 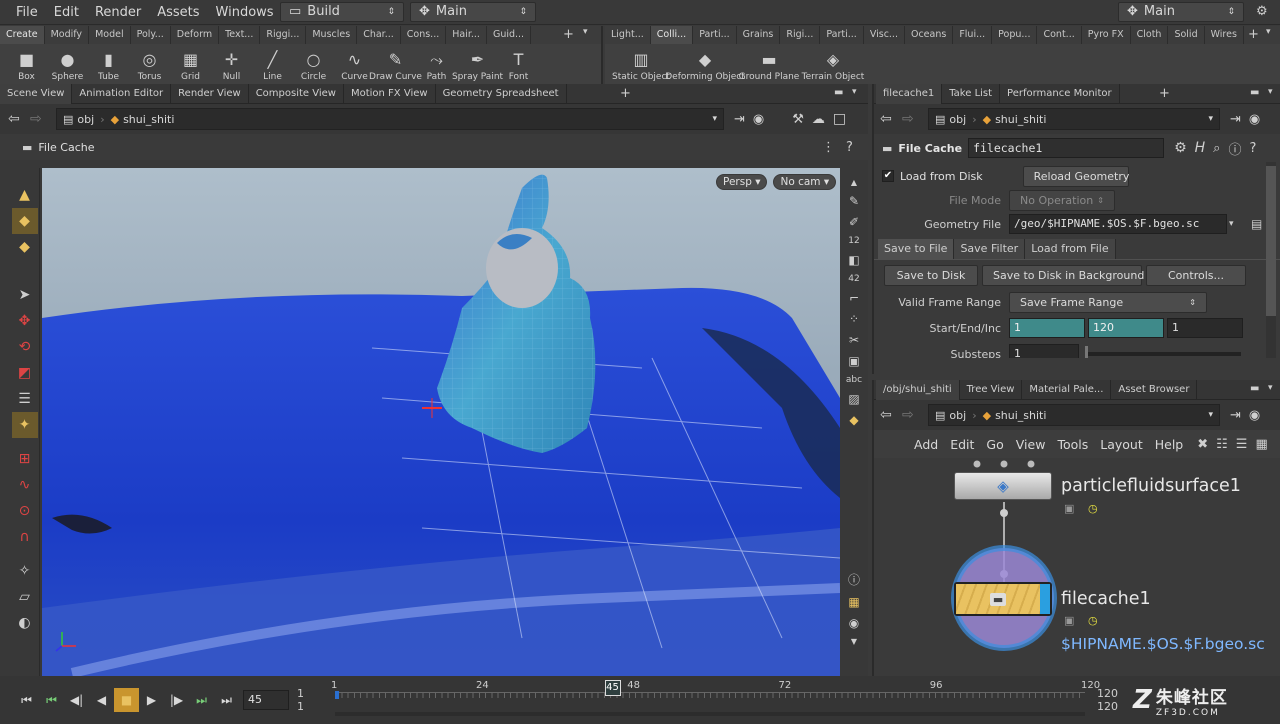 I want to click on pane-tab: Performance Monitor, so click(x=1060, y=93).